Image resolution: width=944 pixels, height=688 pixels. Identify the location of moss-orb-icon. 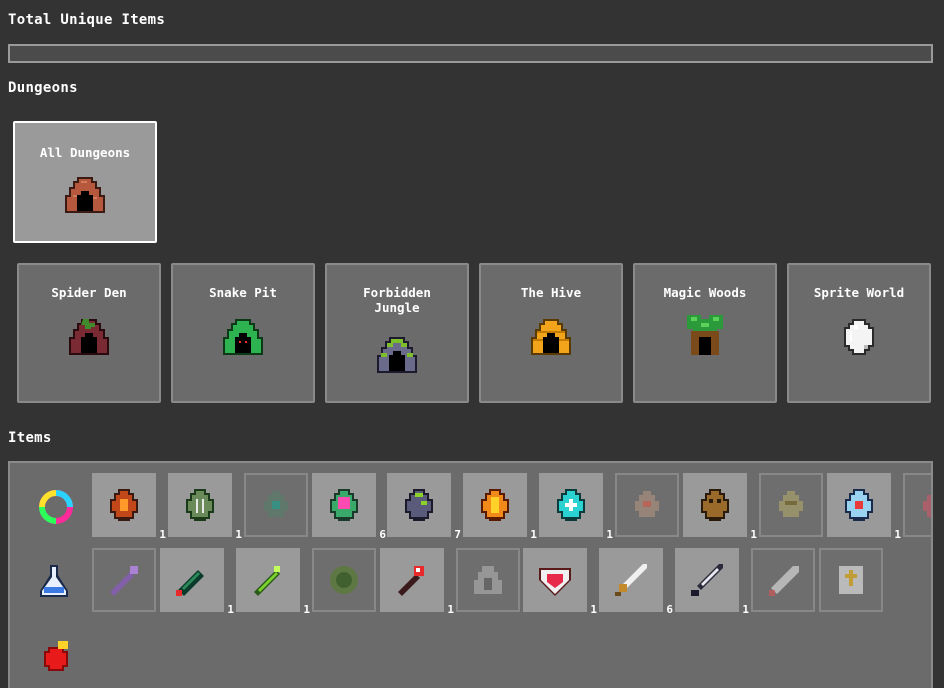
(344, 580).